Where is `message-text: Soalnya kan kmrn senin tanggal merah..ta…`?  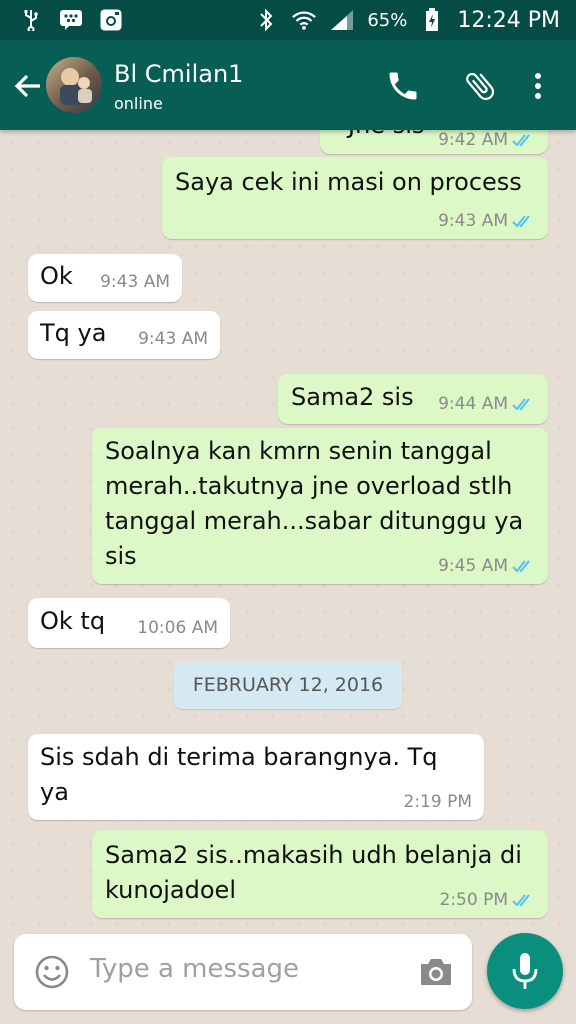
message-text: Soalnya kan kmrn senin tanggal merah..ta… is located at coordinates (314, 503).